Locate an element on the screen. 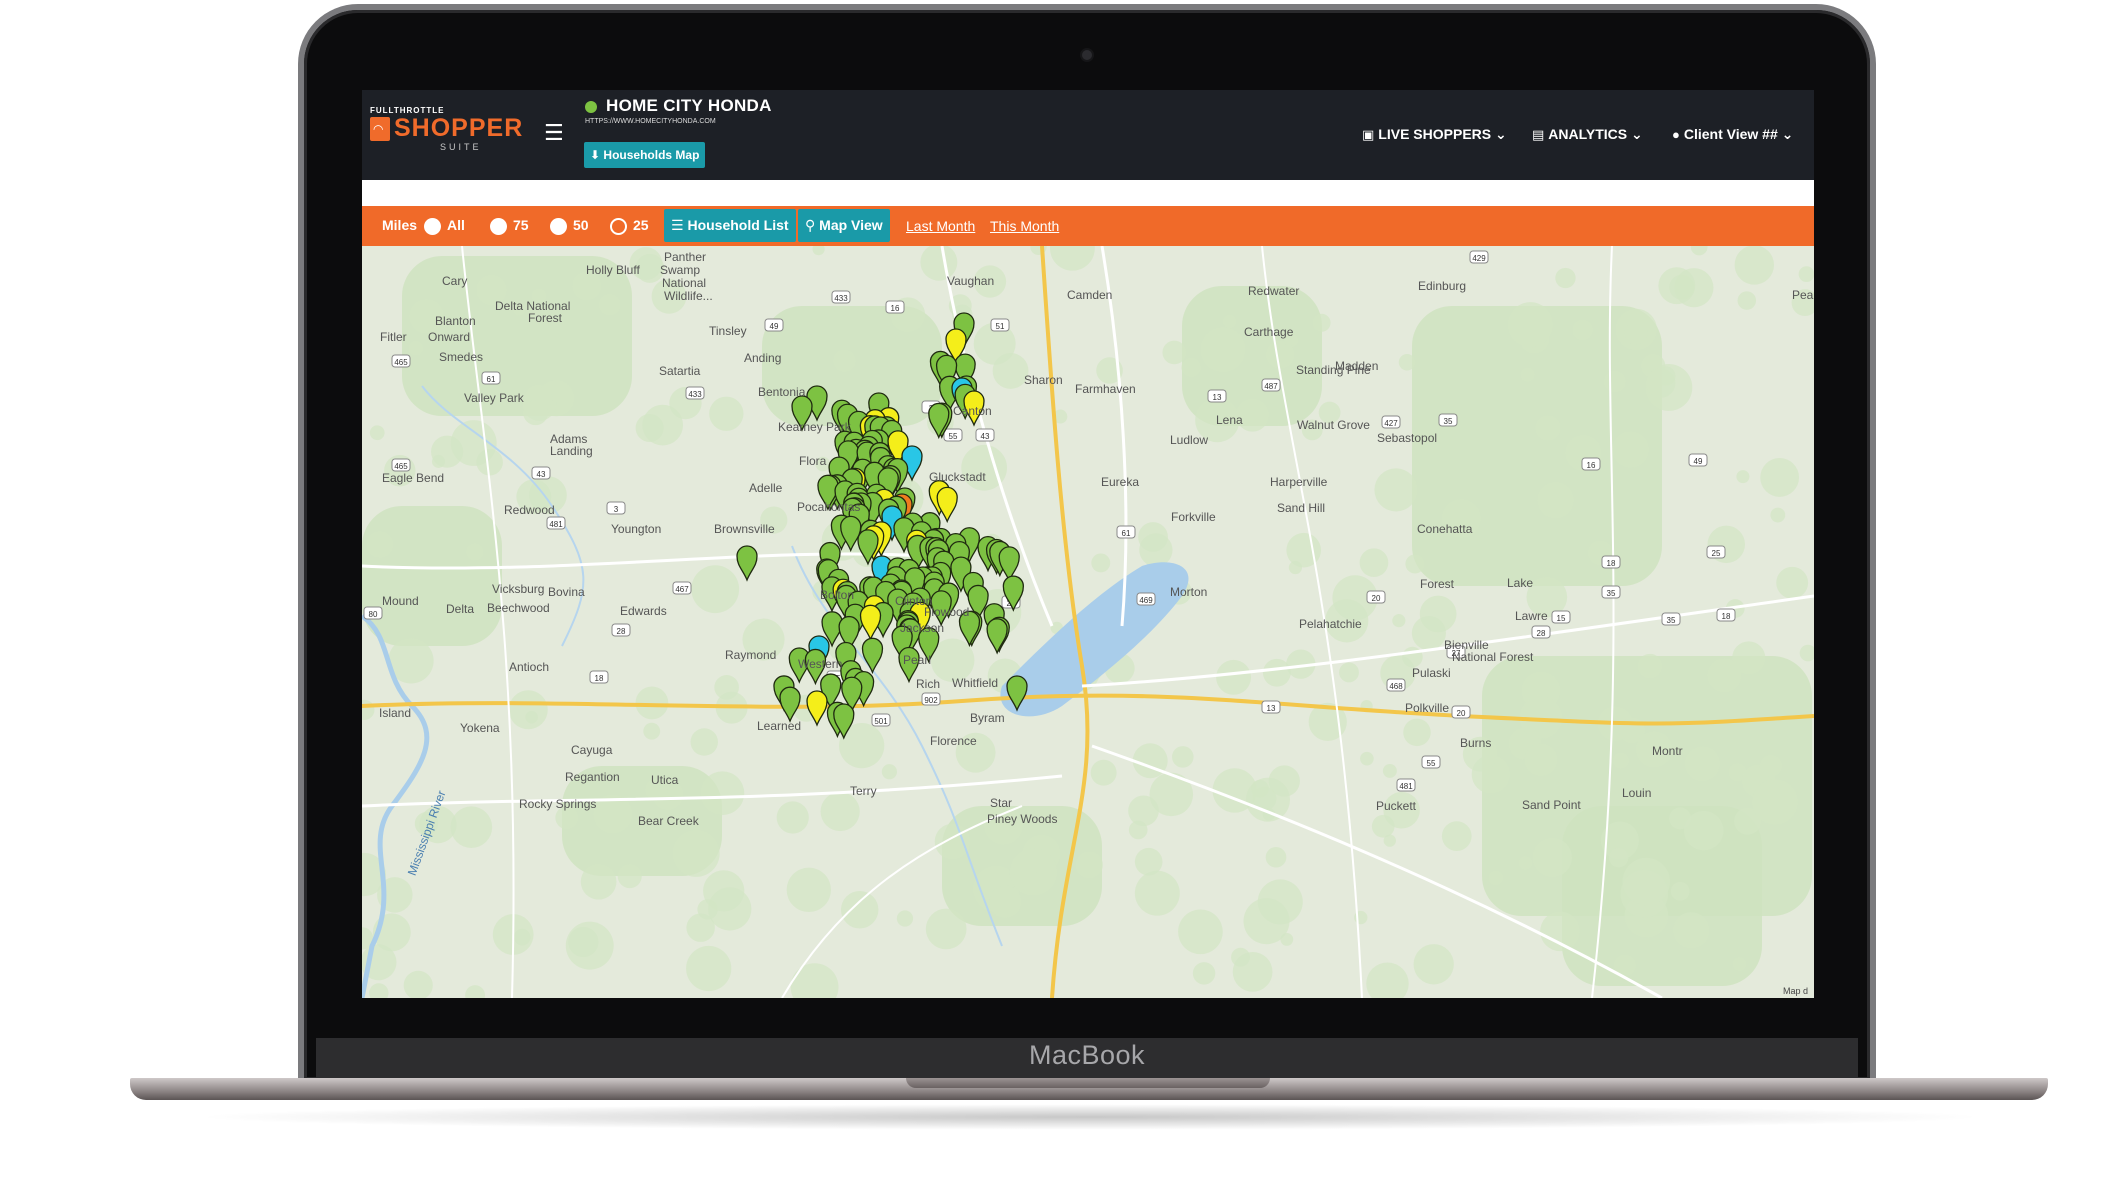 Image resolution: width=2114 pixels, height=1180 pixels. map-place-label: Forkville is located at coordinates (1193, 517).